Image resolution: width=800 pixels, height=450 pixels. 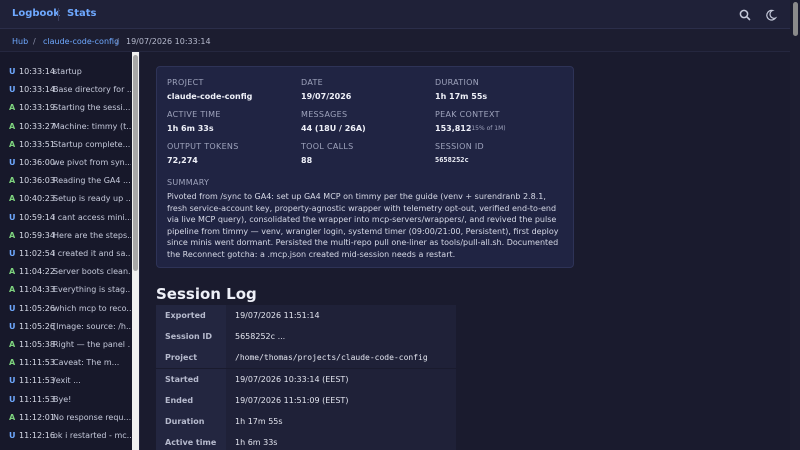 I want to click on message-time: 10:33:19, so click(x=37, y=108).